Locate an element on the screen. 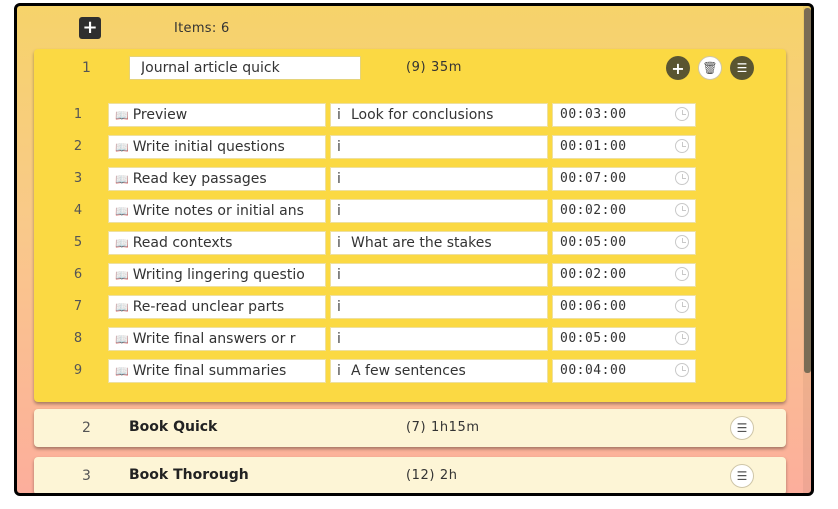  step-time-field: 00:06:00 is located at coordinates (624, 307).